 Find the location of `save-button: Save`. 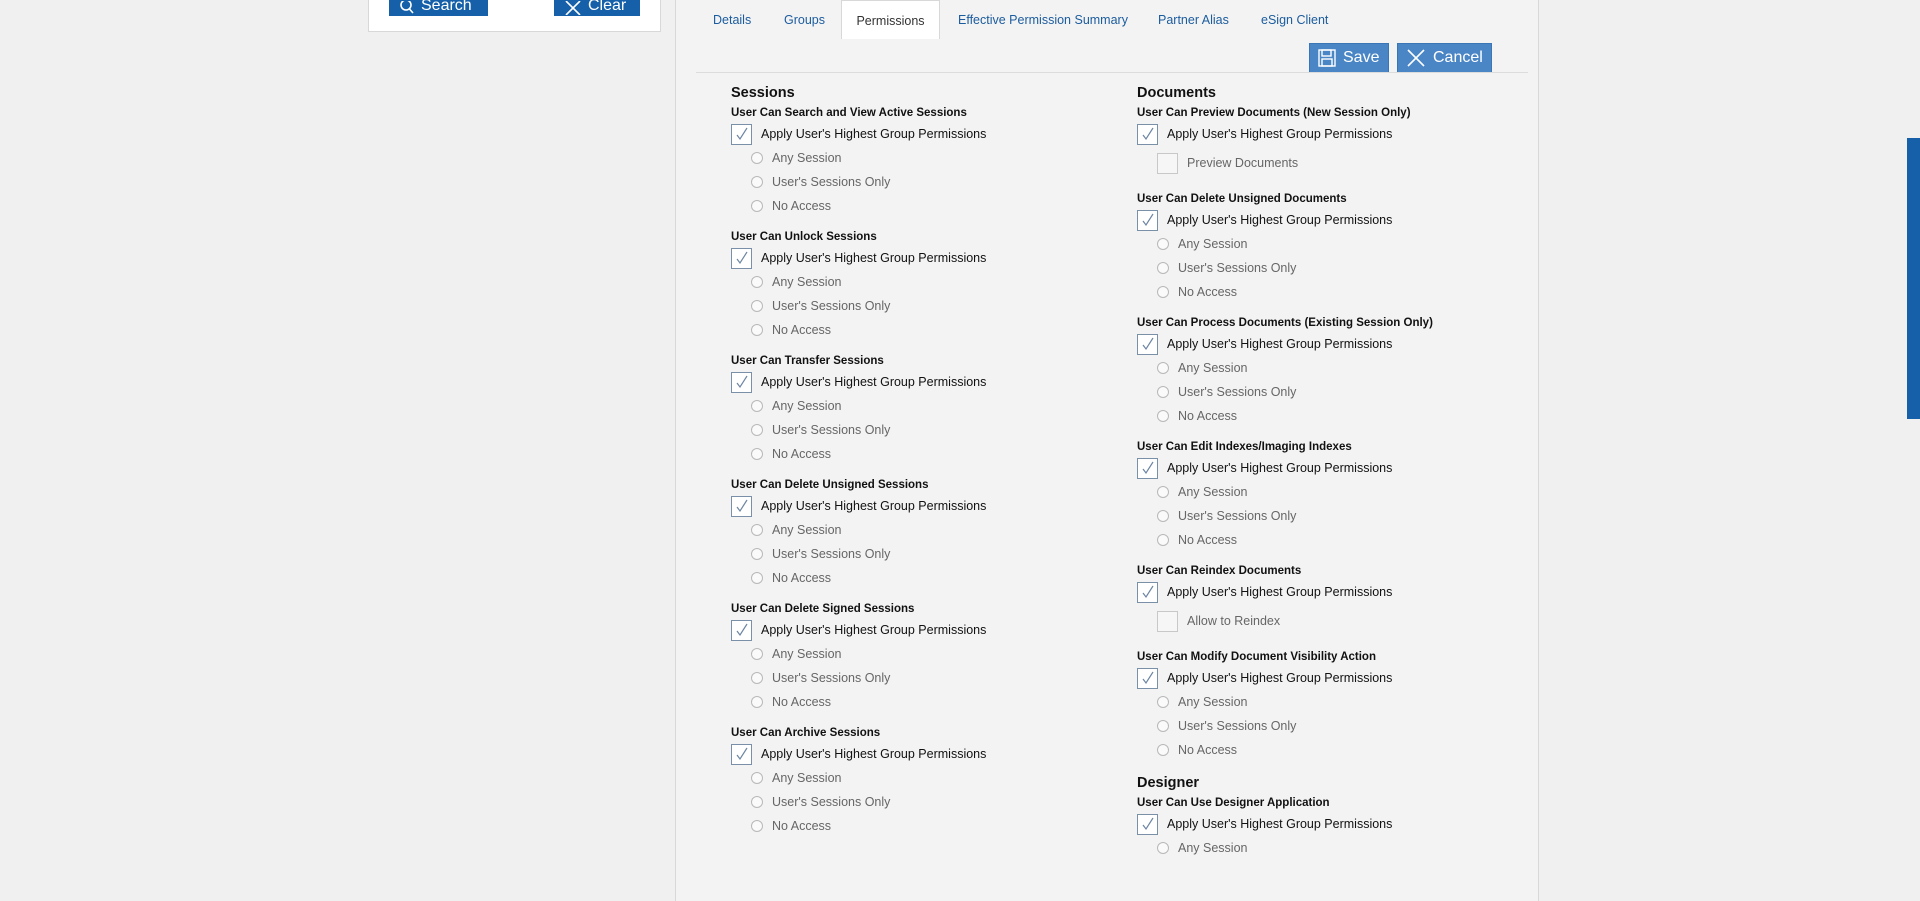

save-button: Save is located at coordinates (1349, 58).